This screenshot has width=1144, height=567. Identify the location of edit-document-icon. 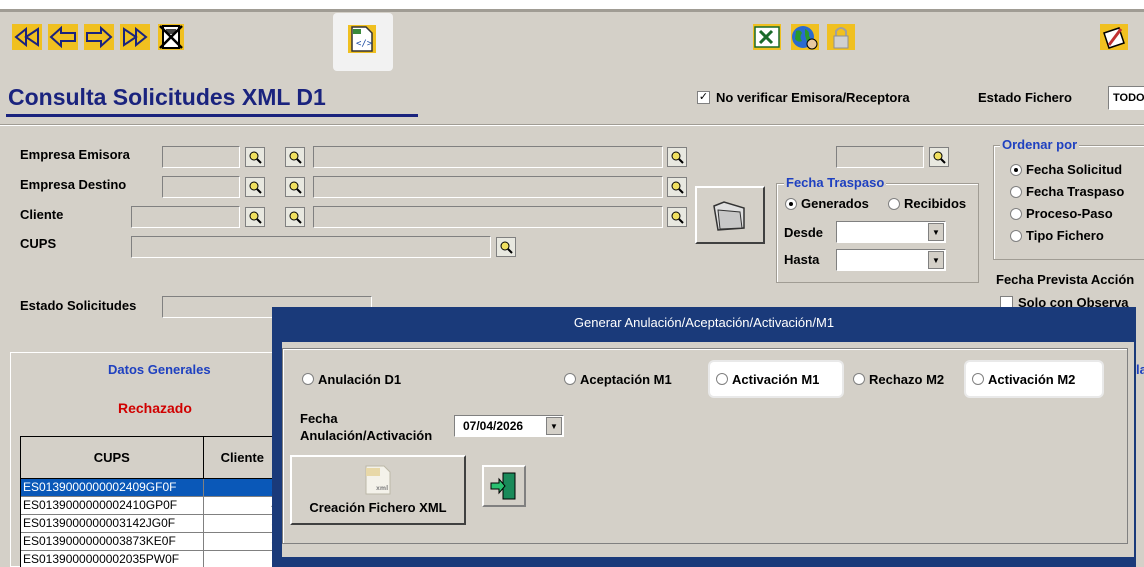
(1114, 37).